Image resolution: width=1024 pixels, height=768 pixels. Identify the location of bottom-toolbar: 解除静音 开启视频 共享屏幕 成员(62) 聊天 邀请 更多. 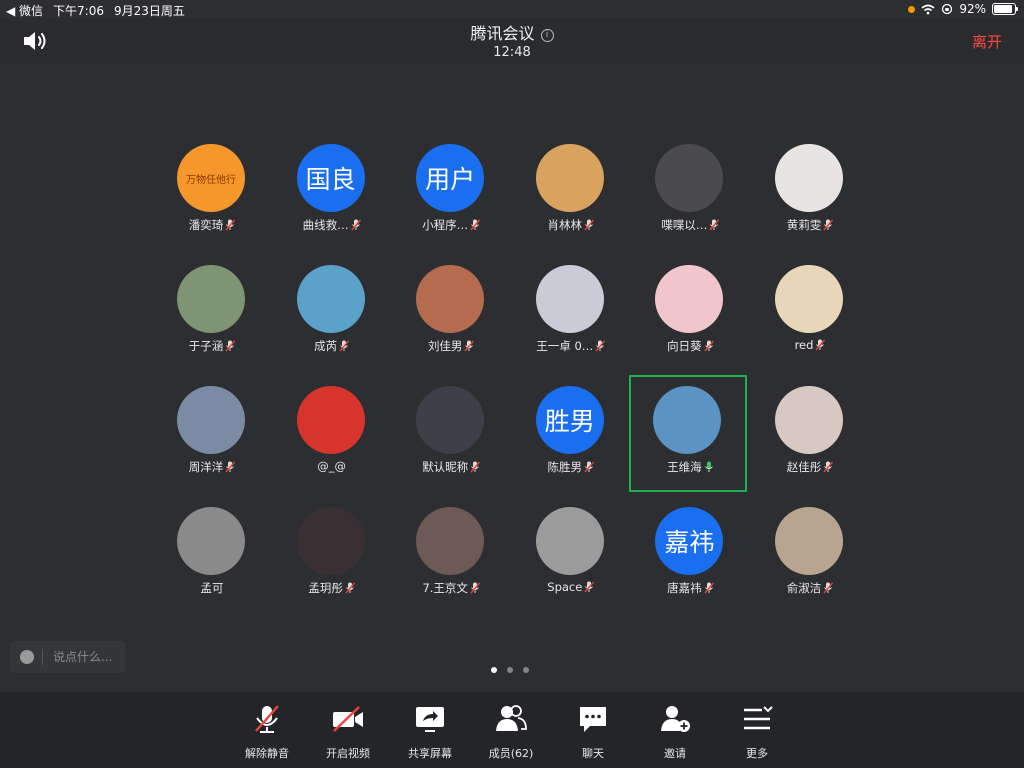
(512, 730).